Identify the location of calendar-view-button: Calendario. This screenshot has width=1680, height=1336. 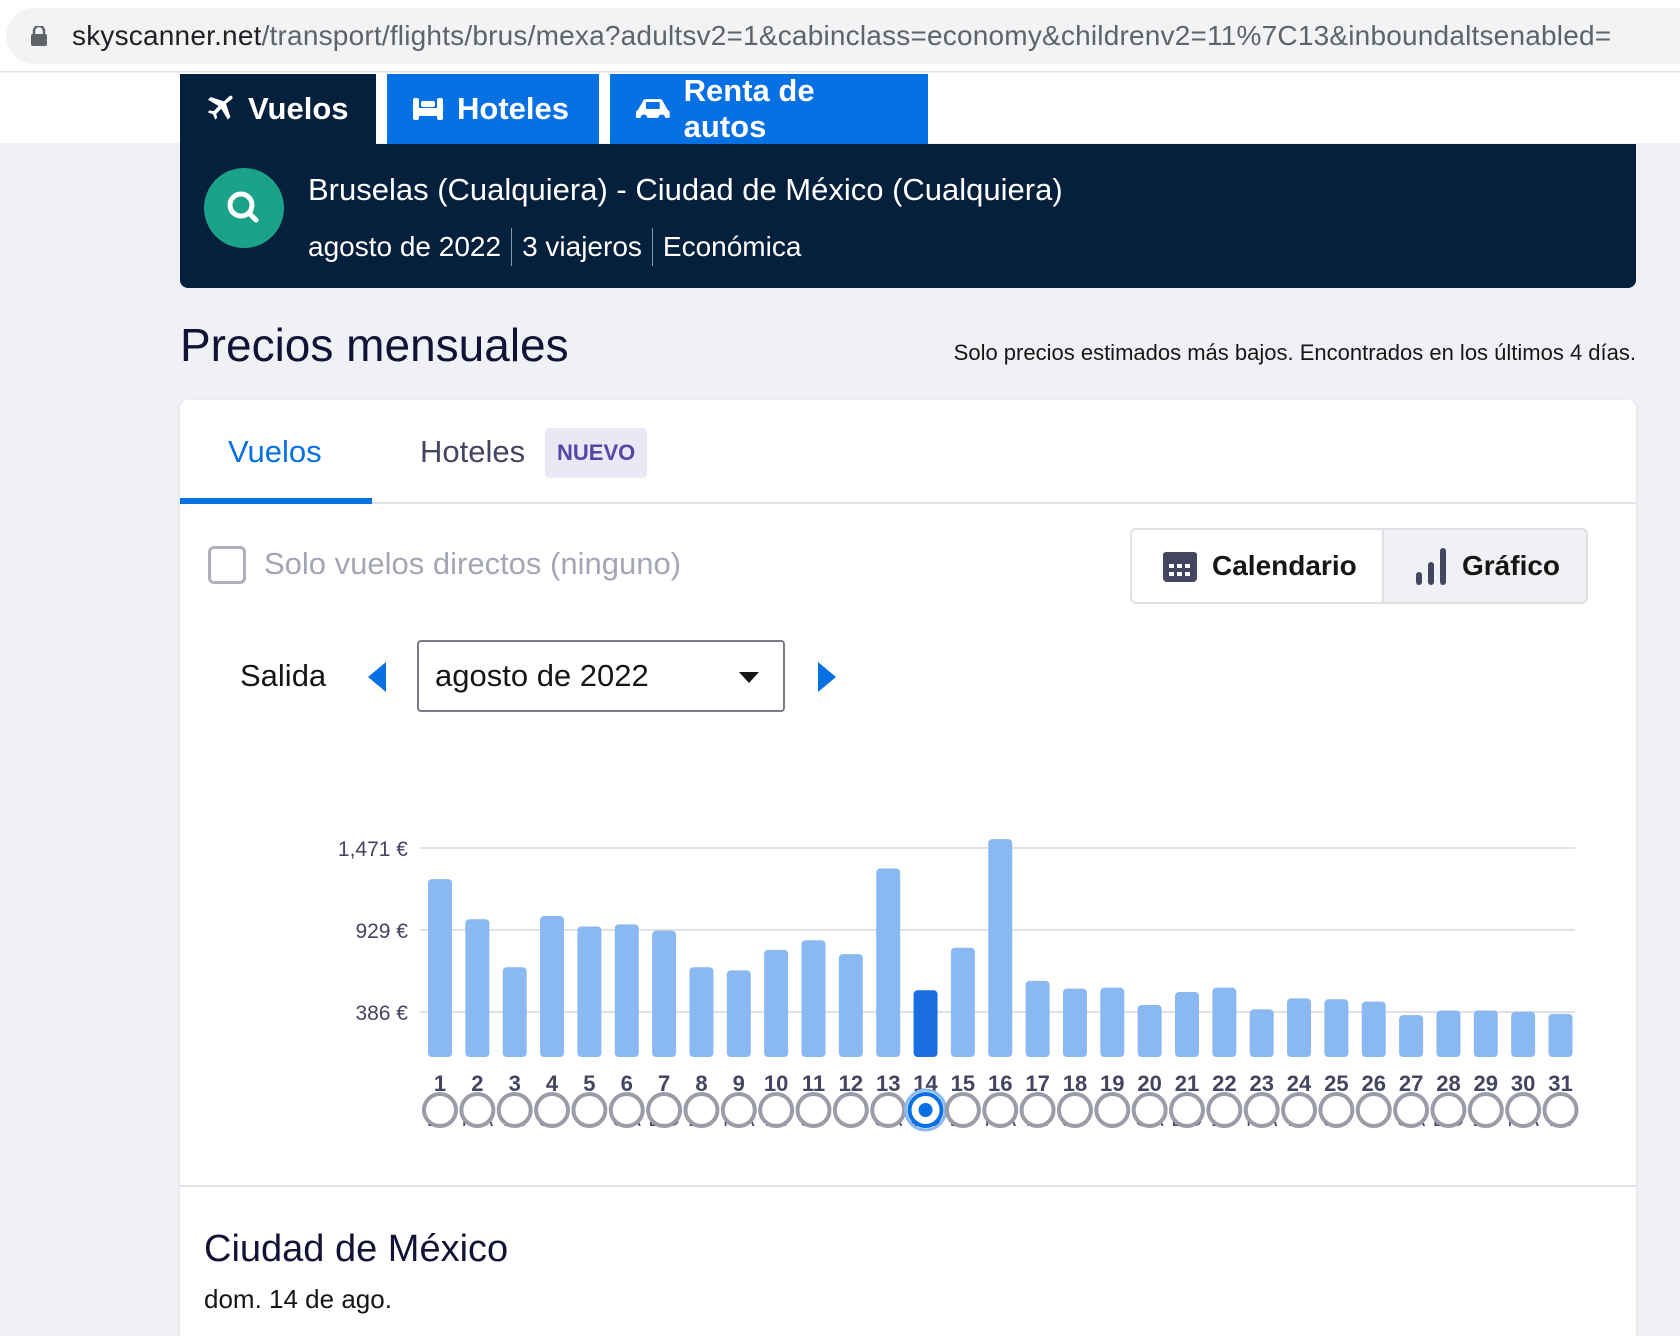
(1257, 566).